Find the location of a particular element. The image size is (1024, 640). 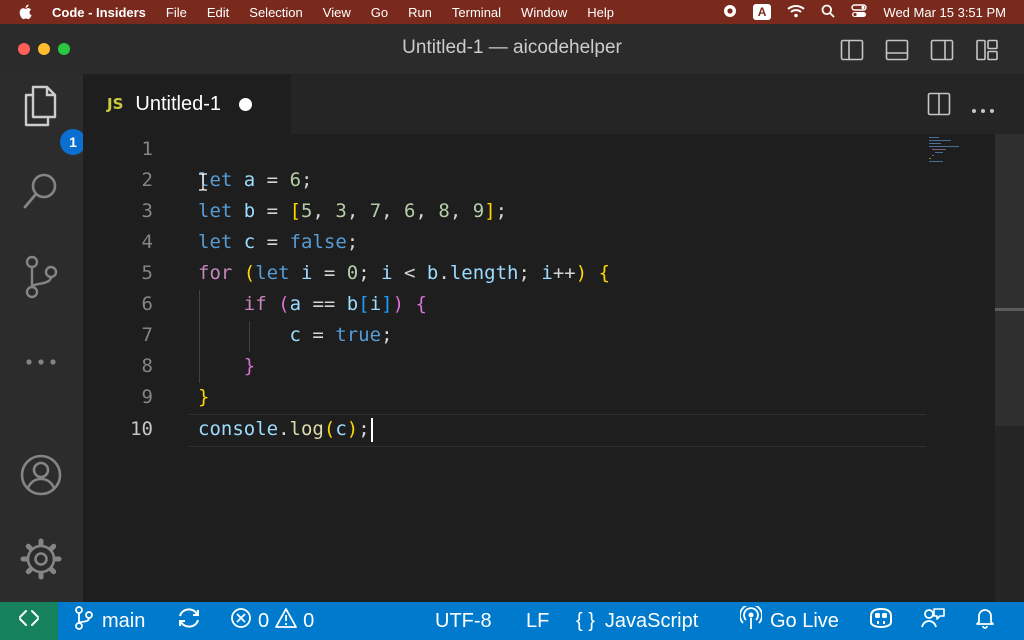

source-control-view-button is located at coordinates (41, 279).